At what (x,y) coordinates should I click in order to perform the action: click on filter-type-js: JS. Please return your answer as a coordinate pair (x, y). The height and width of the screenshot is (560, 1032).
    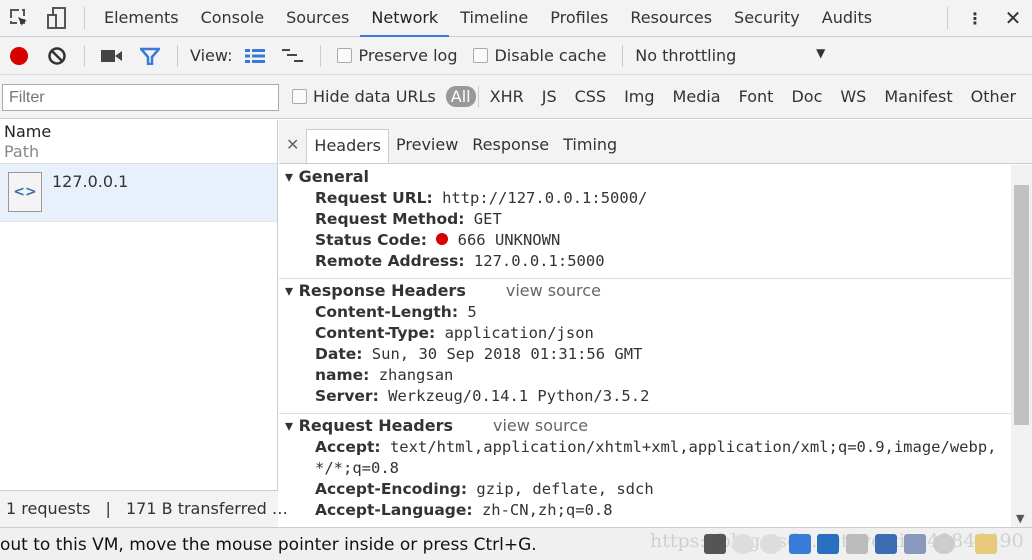
    Looking at the image, I should click on (549, 96).